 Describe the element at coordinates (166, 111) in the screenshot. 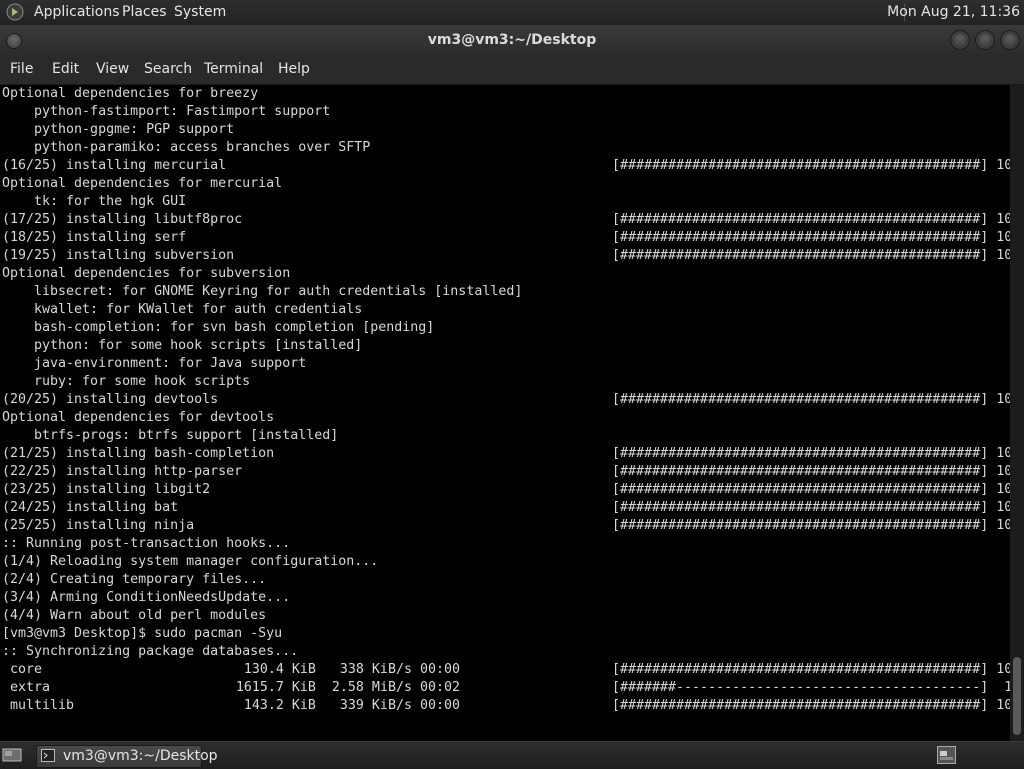

I see `terminal-line-text: python-fastimport: Fastimport support` at that location.